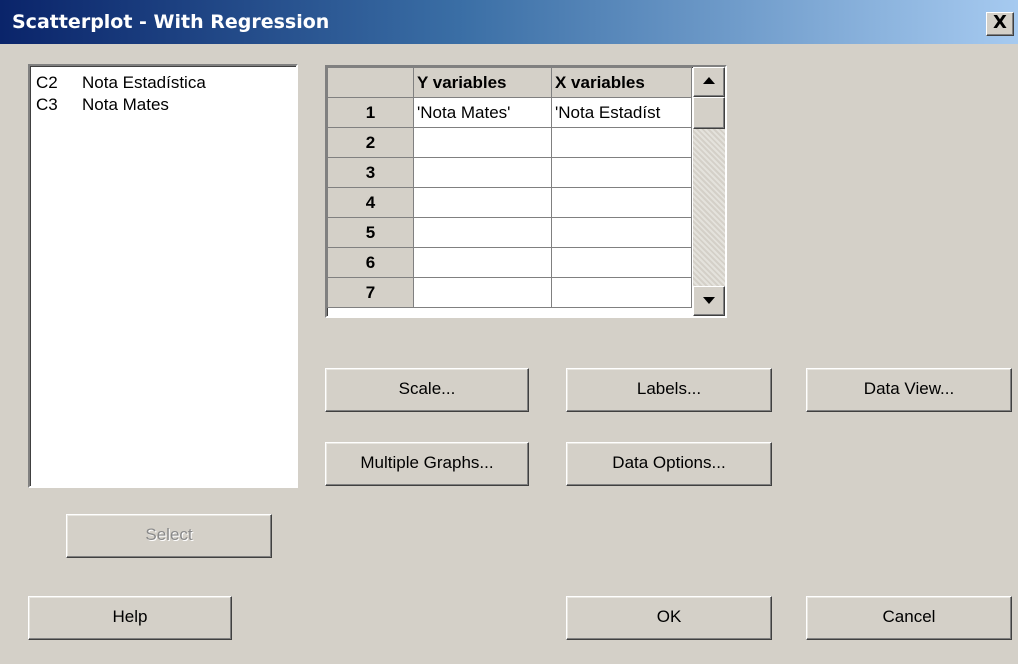  I want to click on row-number: 4, so click(370, 202).